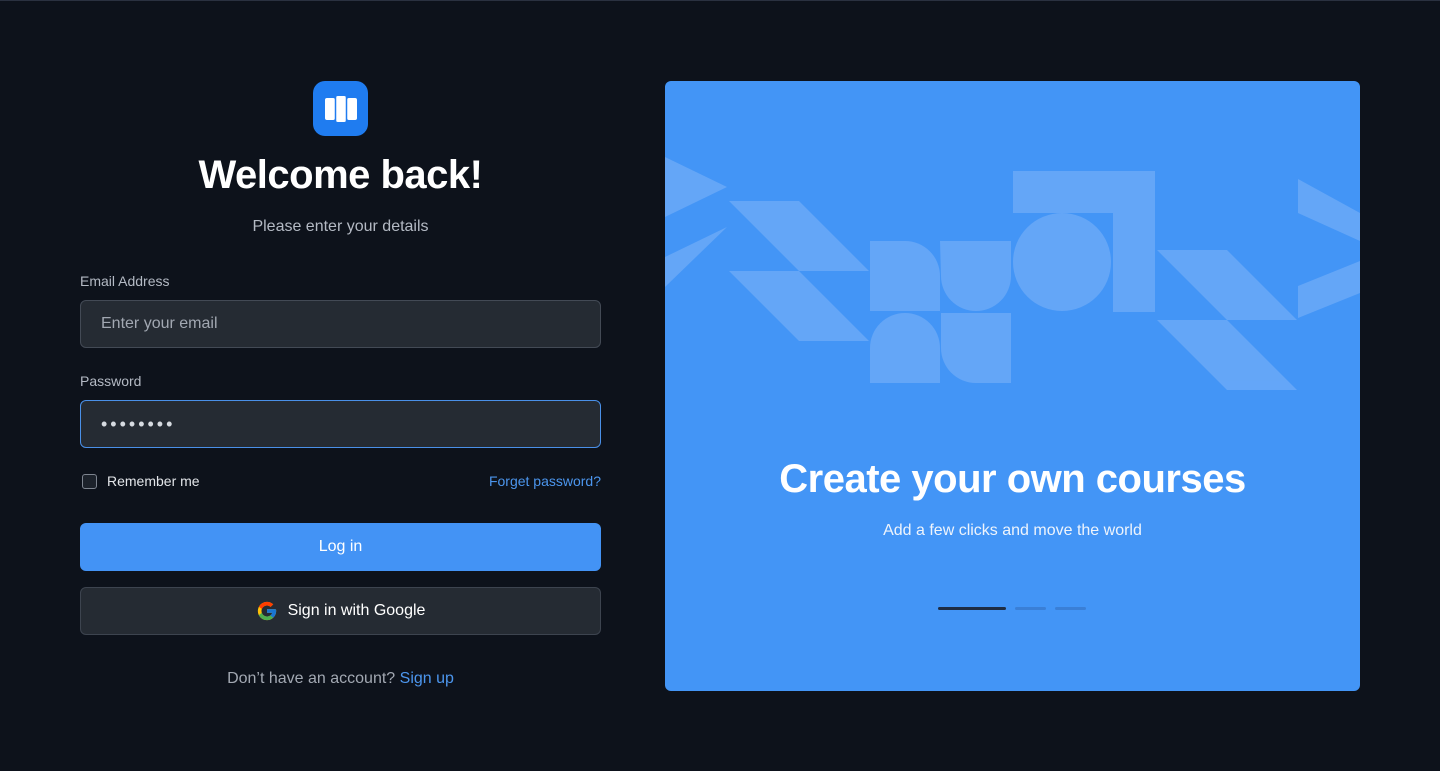 Image resolution: width=1440 pixels, height=771 pixels. What do you see at coordinates (341, 175) in the screenshot?
I see `page-title: Welcome back!` at bounding box center [341, 175].